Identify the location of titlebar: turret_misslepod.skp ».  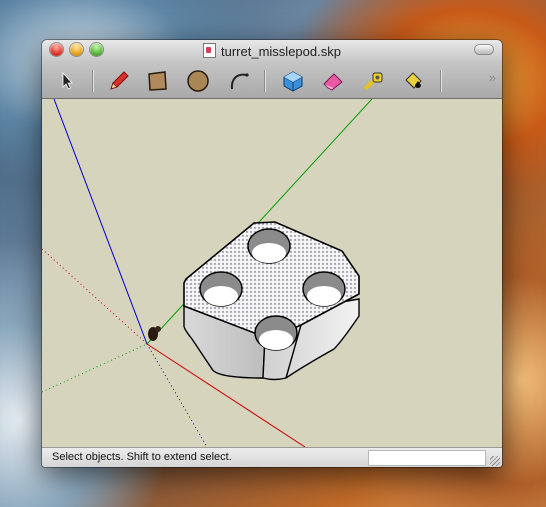
(272, 69).